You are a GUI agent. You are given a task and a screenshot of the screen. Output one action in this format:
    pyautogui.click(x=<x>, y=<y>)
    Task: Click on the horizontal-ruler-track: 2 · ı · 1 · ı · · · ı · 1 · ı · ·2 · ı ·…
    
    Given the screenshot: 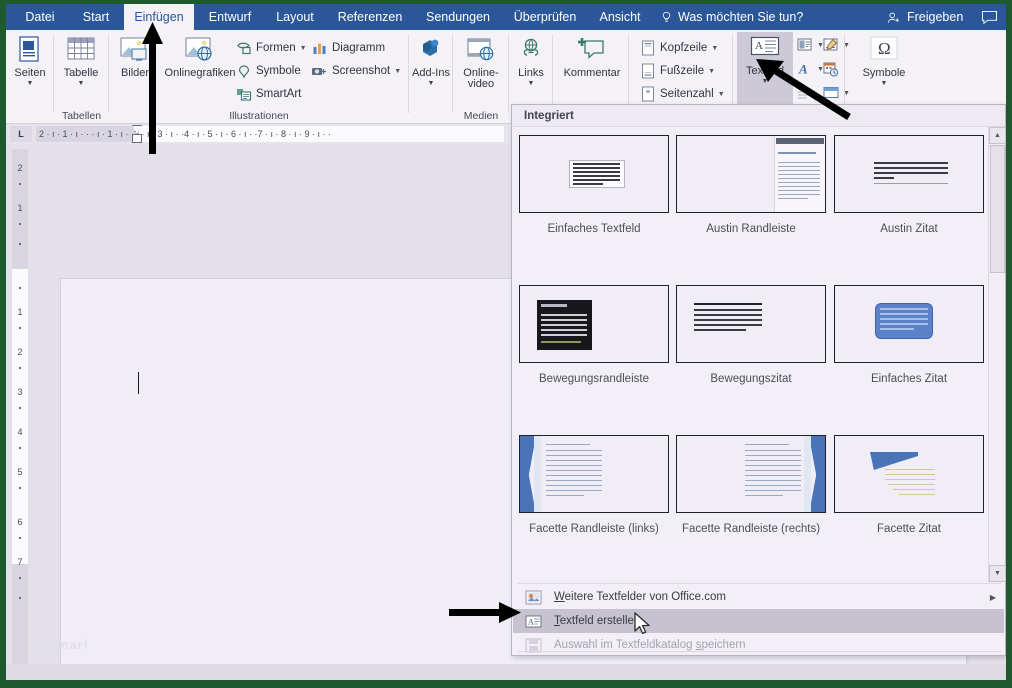 What is the action you would take?
    pyautogui.click(x=270, y=134)
    